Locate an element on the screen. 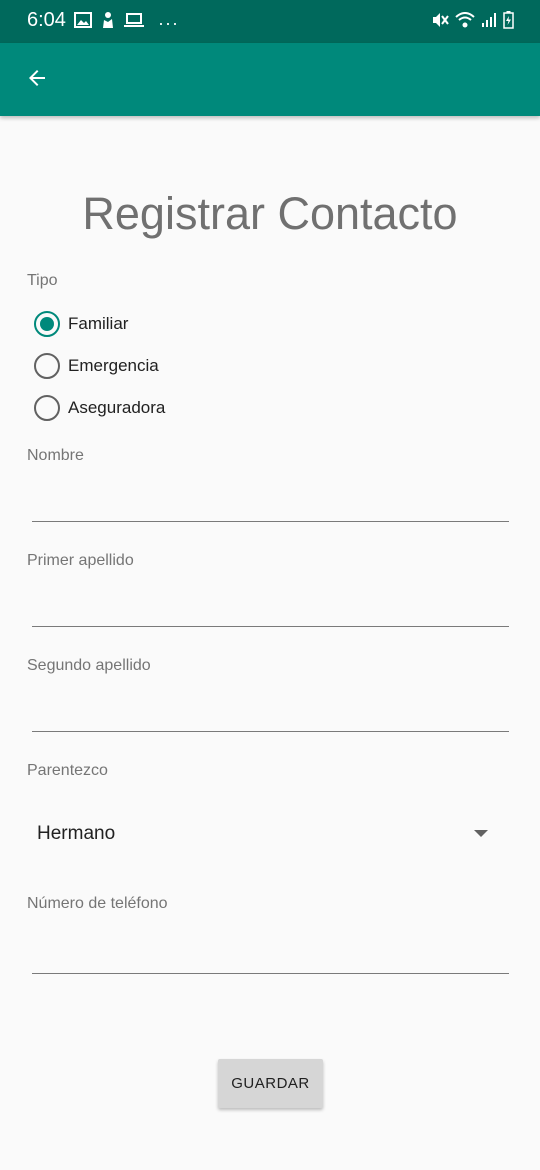 The image size is (540, 1170). arrow-back-icon is located at coordinates (37, 80).